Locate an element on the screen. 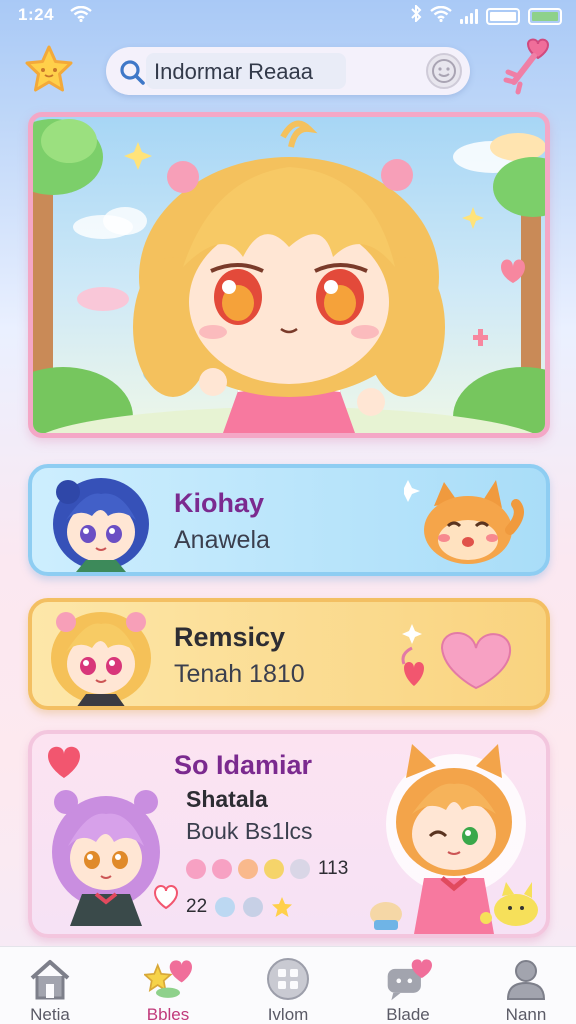 The image size is (576, 1024). person-icon is located at coordinates (526, 979).